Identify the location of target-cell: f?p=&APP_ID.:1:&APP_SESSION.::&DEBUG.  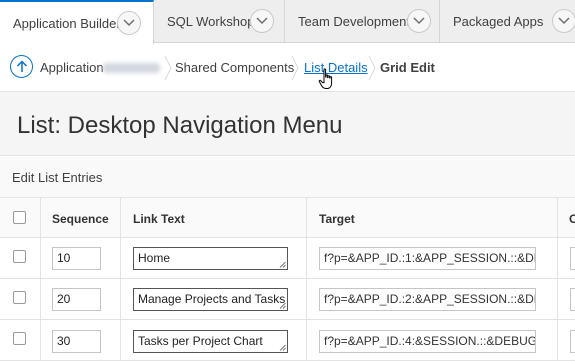
(432, 258).